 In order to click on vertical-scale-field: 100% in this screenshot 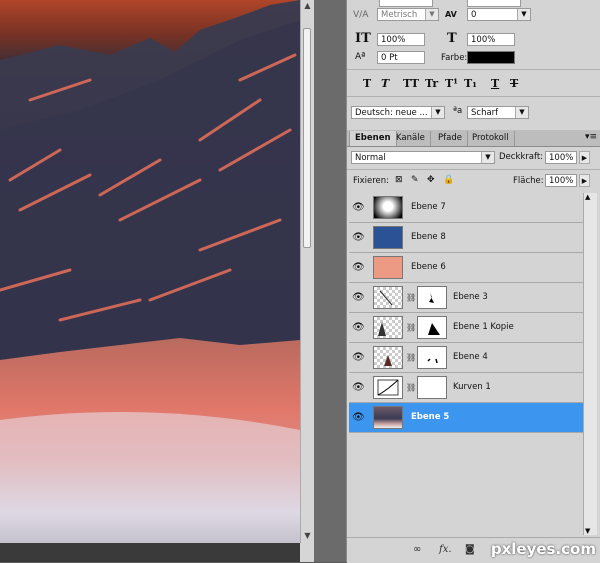, I will do `click(401, 39)`.